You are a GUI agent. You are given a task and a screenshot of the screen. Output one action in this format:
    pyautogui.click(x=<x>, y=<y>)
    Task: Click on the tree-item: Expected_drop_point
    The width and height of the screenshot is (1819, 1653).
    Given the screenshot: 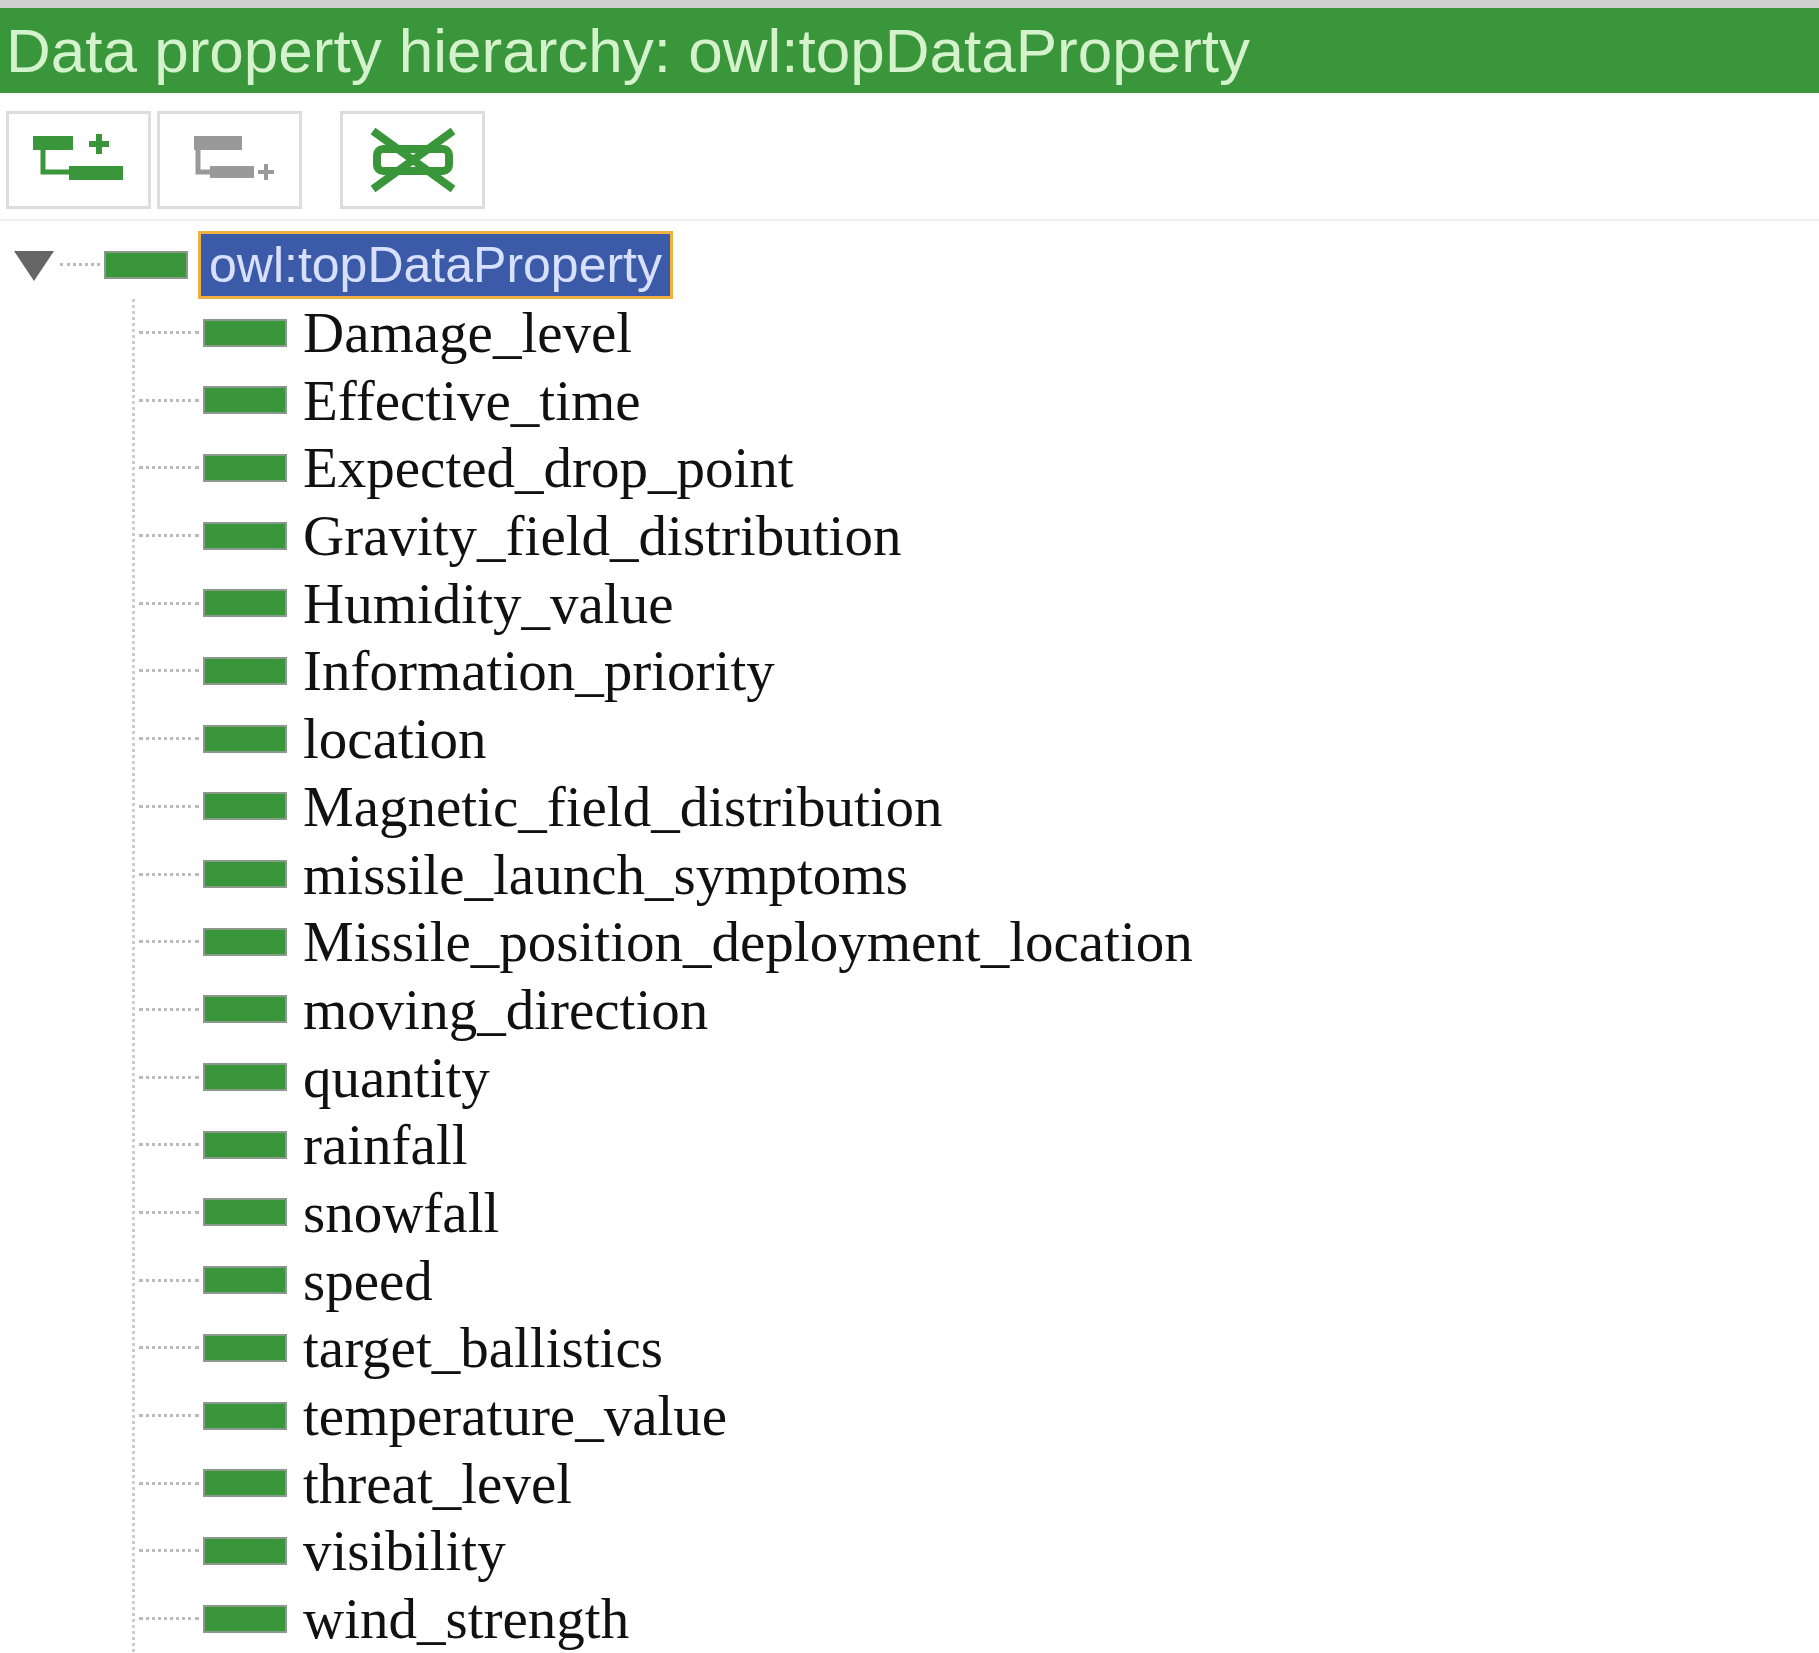 What is the action you would take?
    pyautogui.click(x=548, y=468)
    